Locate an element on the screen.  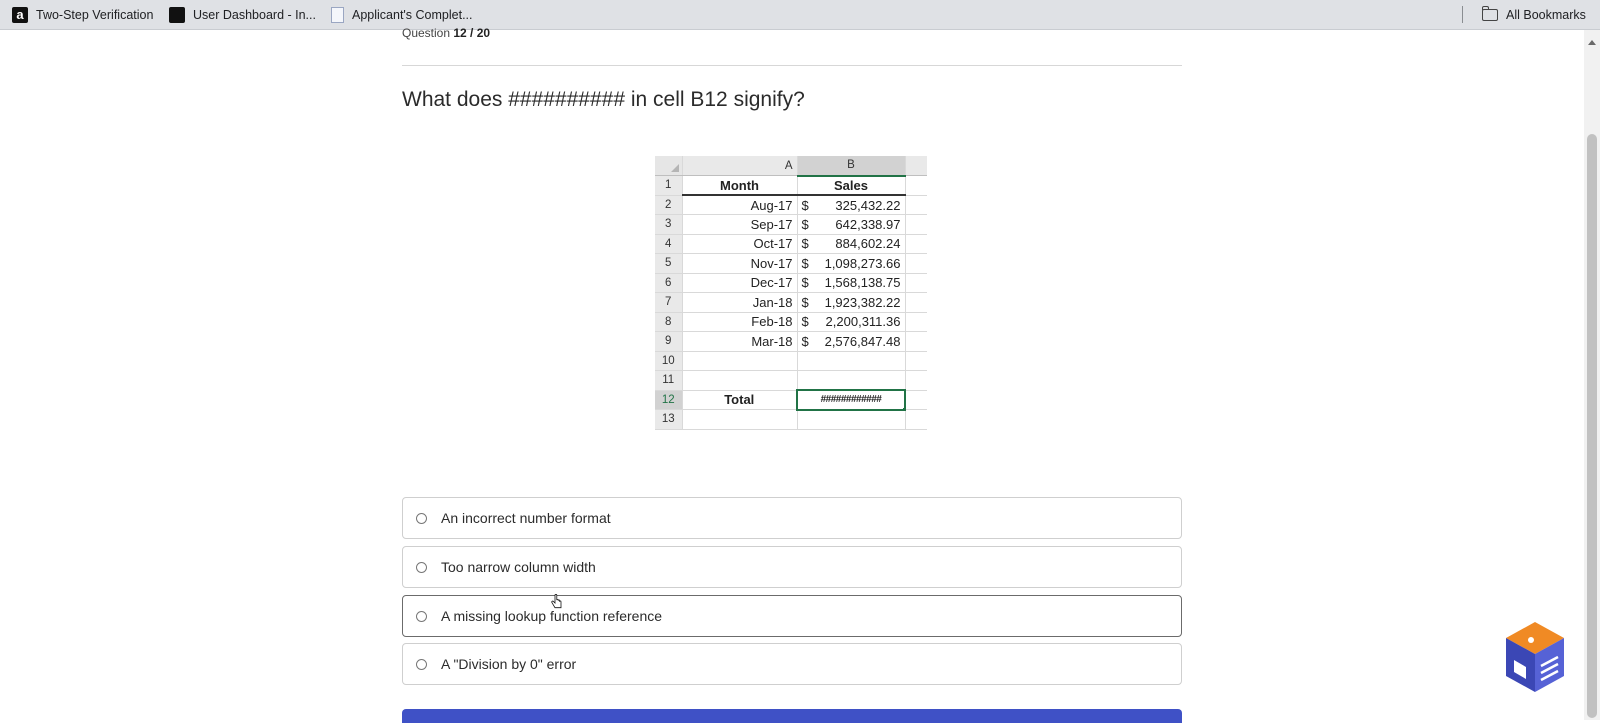
table-row: 2 Aug-17 $325,432.22 is located at coordinates (791, 205).